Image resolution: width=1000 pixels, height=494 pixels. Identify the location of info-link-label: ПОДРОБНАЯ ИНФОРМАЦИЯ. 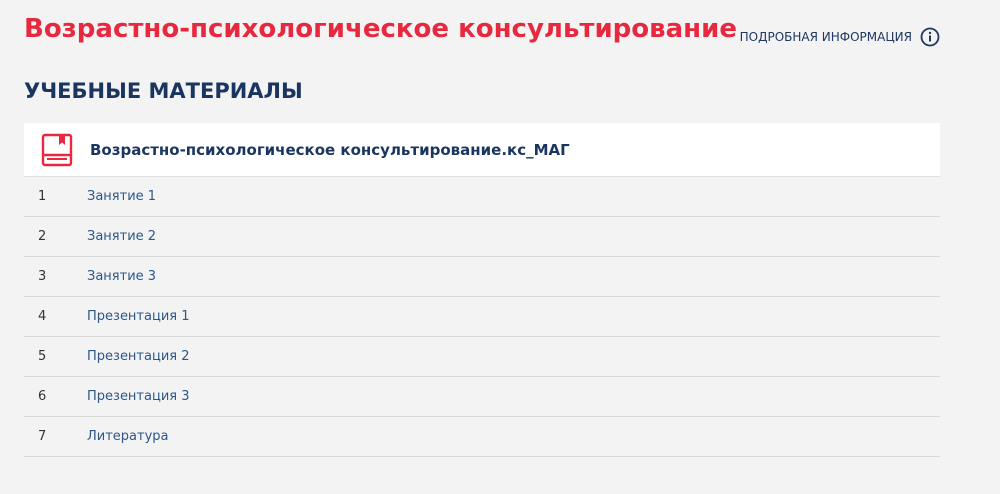
(825, 37).